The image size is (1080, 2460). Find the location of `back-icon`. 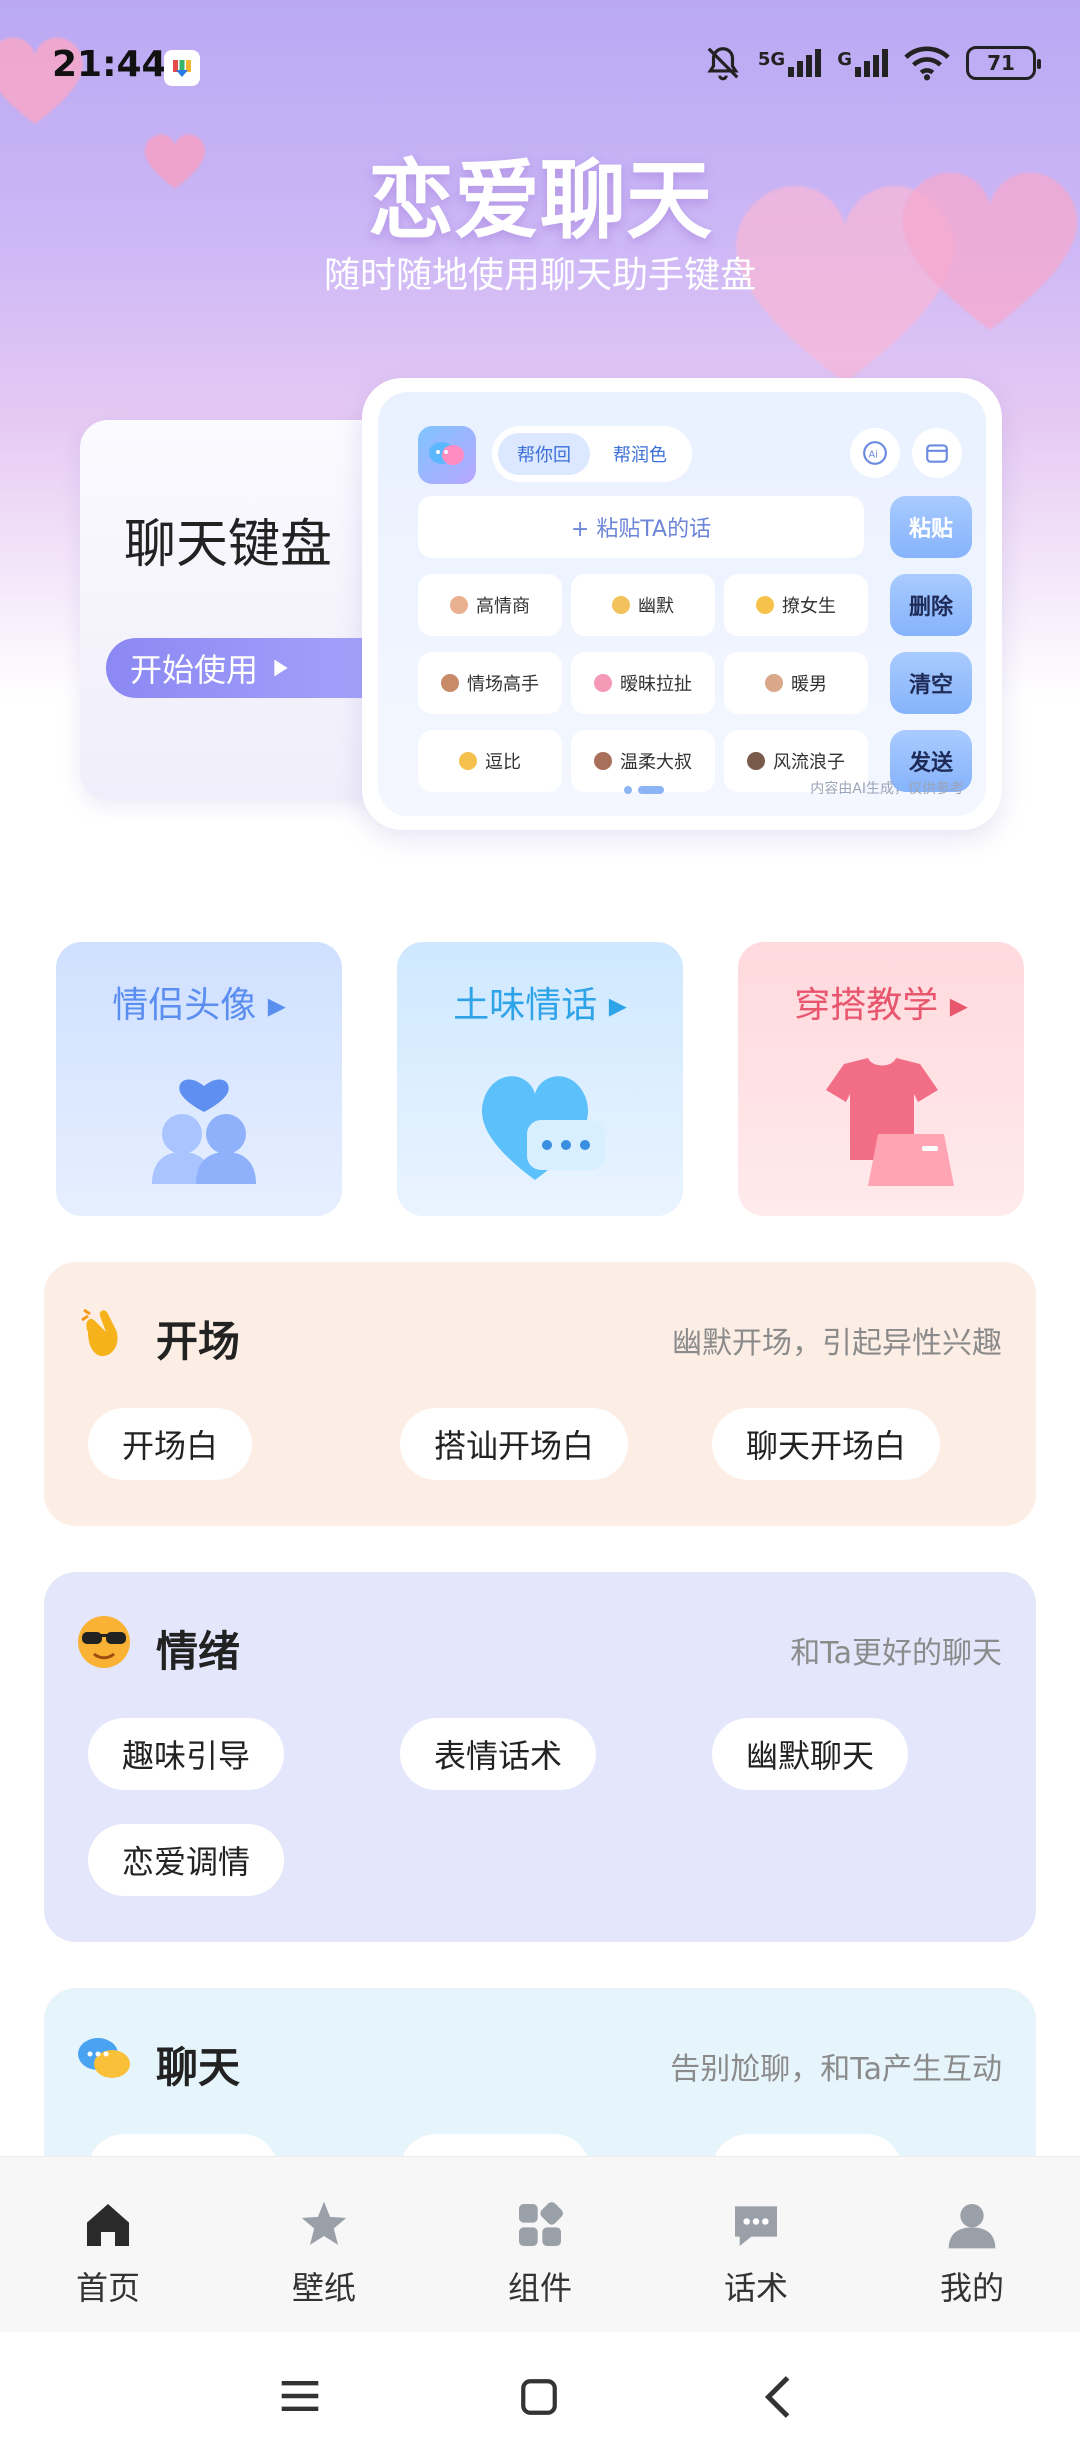

back-icon is located at coordinates (778, 2397).